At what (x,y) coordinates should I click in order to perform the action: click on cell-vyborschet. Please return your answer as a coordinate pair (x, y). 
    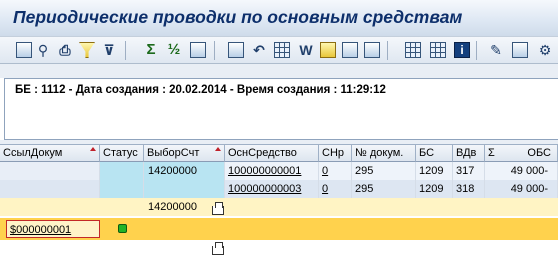
    Looking at the image, I should click on (184, 189).